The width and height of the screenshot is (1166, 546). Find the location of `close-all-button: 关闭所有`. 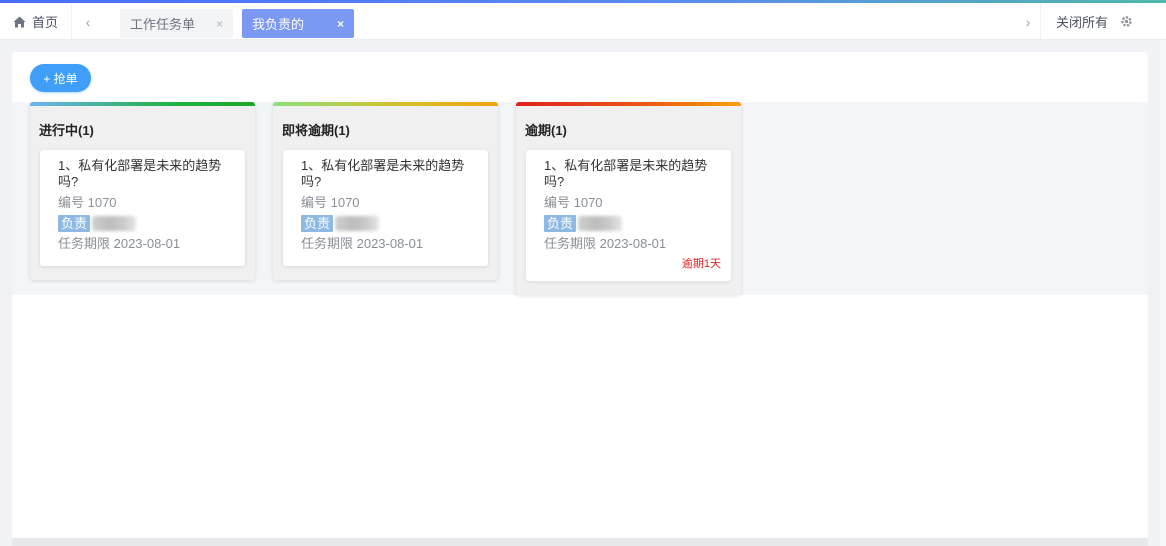

close-all-button: 关闭所有 is located at coordinates (1103, 21).